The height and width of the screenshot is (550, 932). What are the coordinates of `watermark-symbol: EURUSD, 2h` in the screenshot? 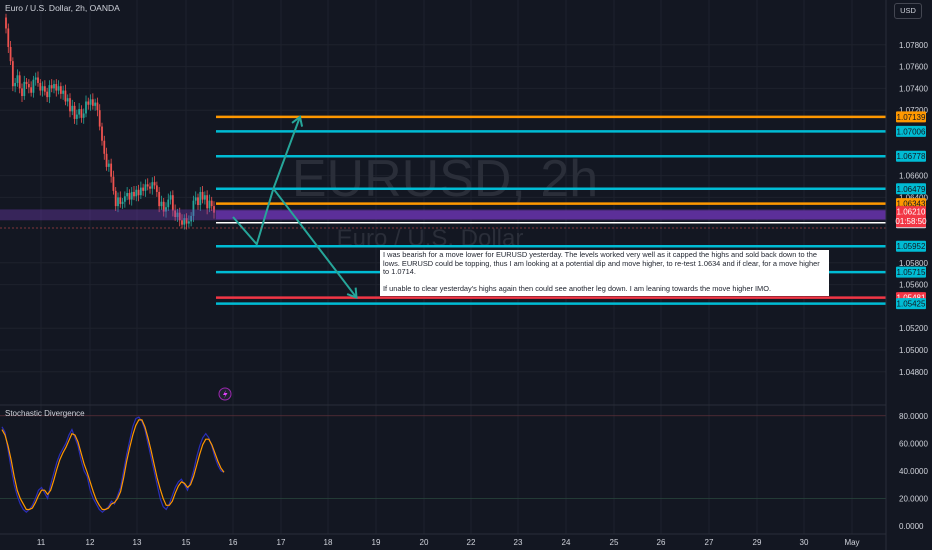 It's located at (445, 179).